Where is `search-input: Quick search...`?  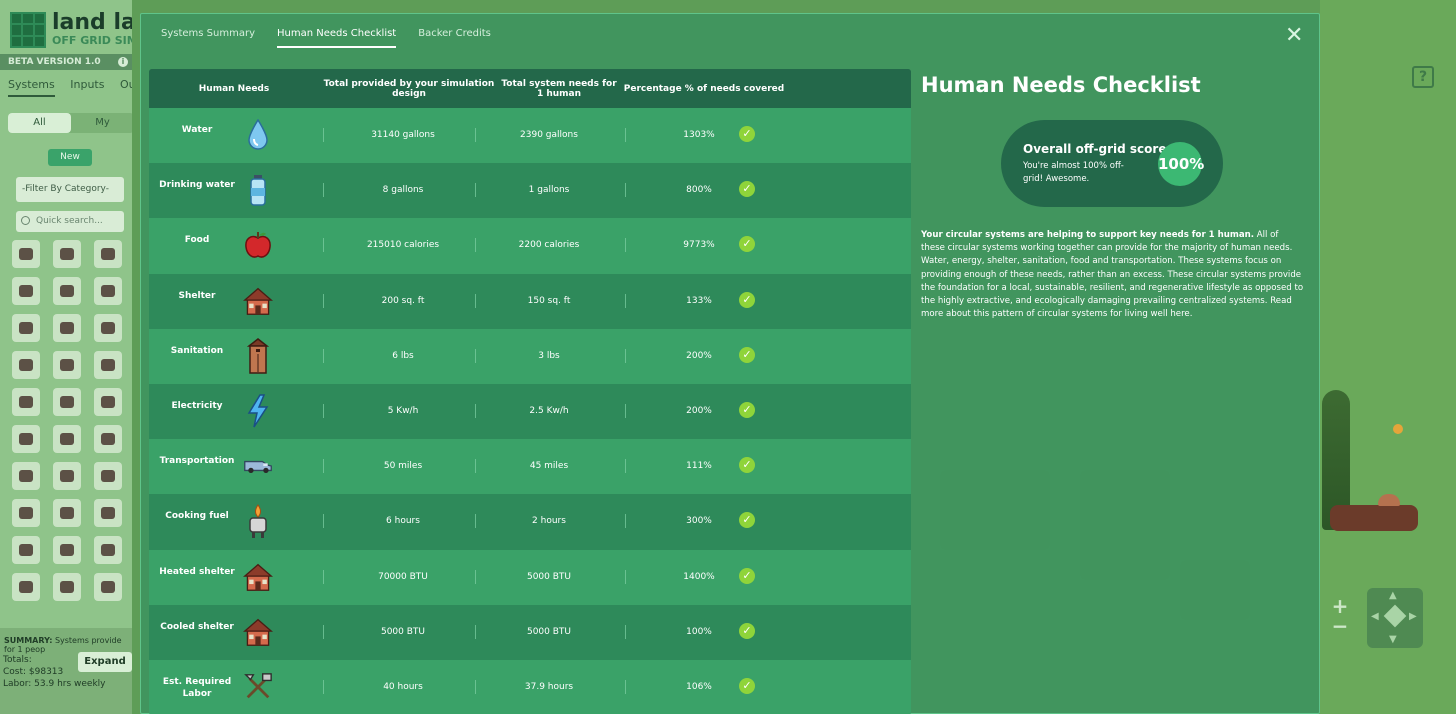
search-input: Quick search... is located at coordinates (70, 221).